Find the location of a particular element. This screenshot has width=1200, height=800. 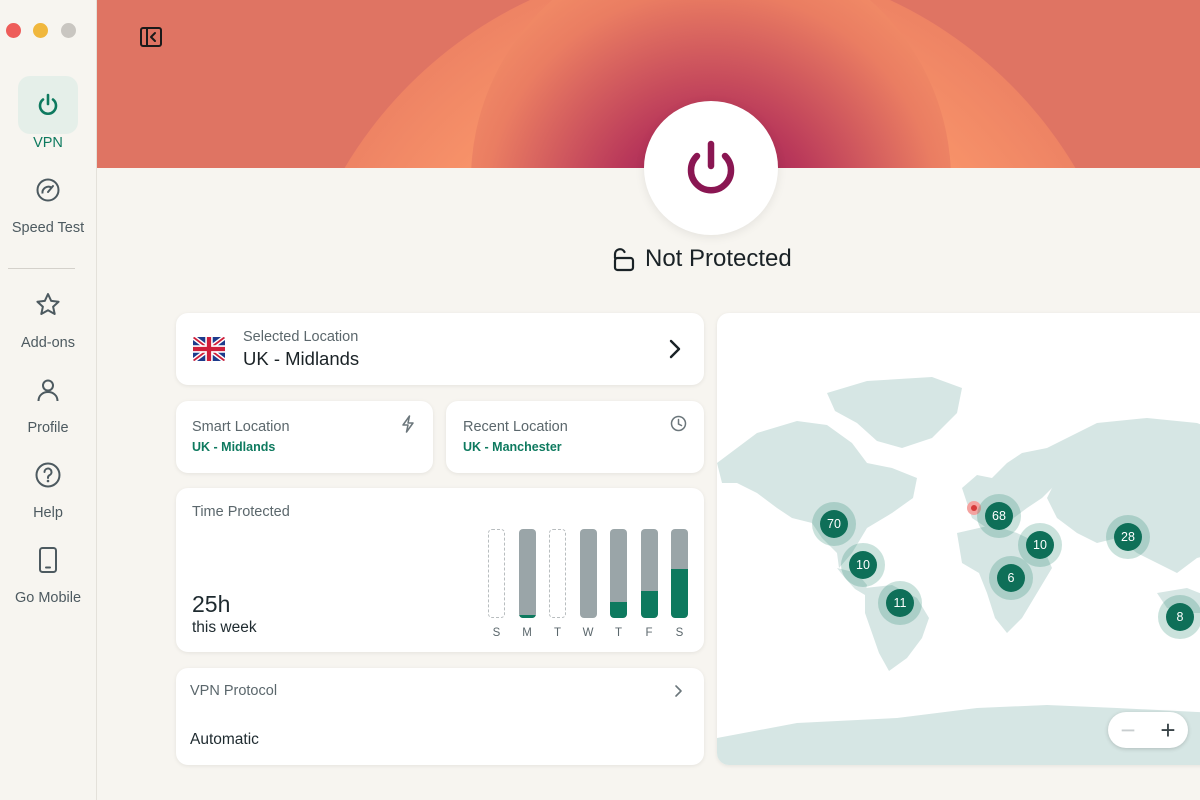

lightning-icon is located at coordinates (408, 426).